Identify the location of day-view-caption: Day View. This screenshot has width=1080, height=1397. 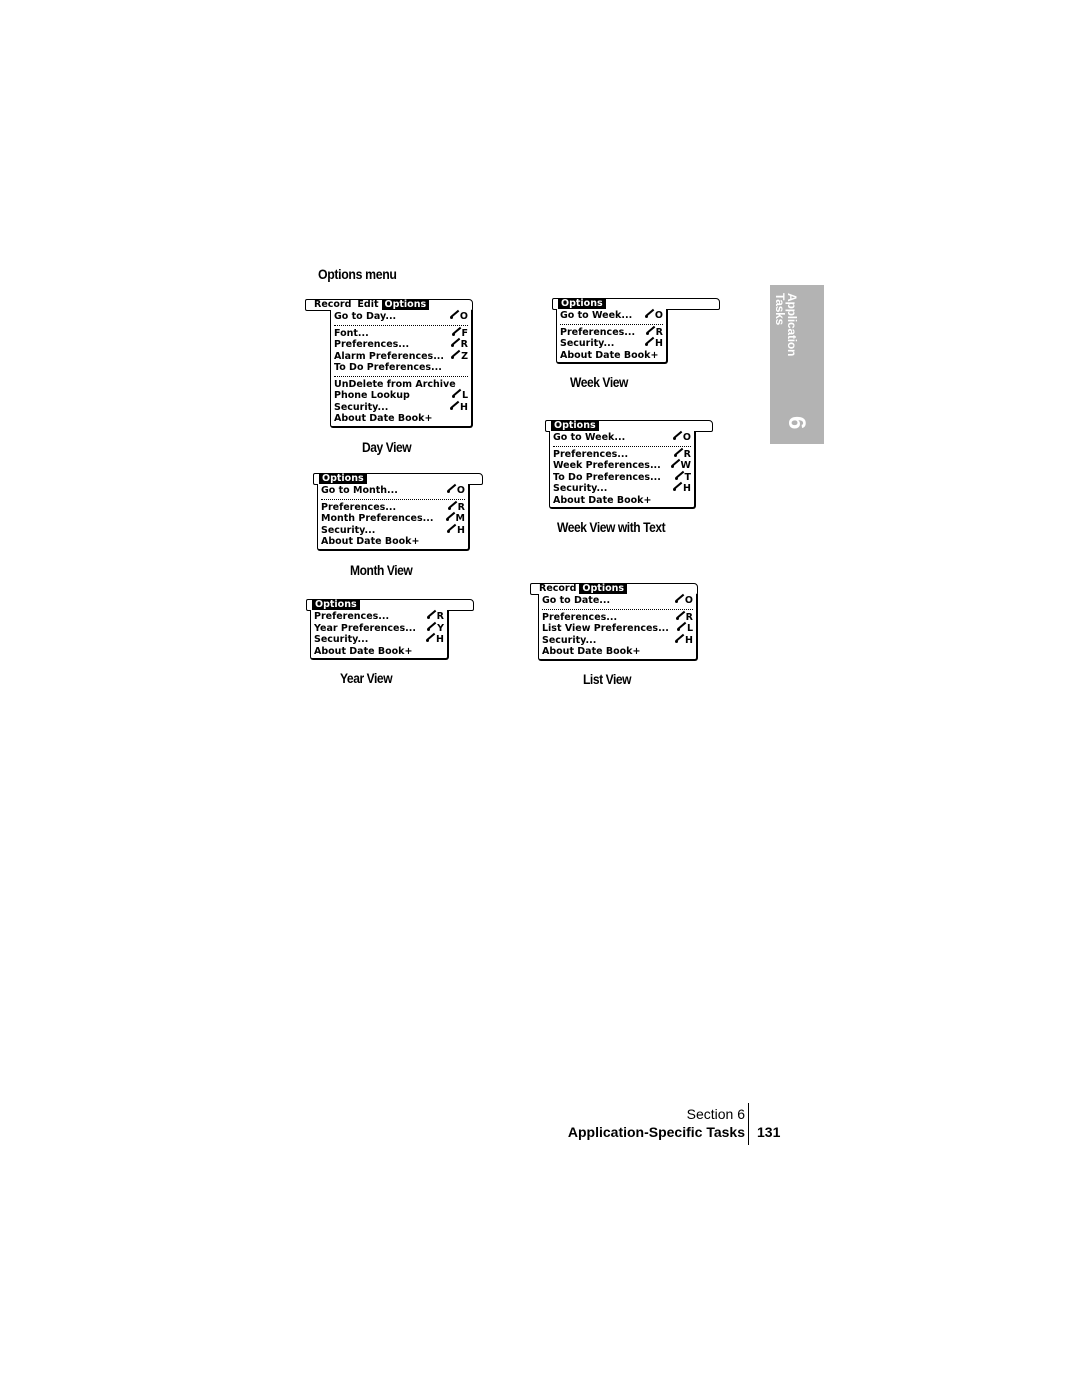
(387, 447).